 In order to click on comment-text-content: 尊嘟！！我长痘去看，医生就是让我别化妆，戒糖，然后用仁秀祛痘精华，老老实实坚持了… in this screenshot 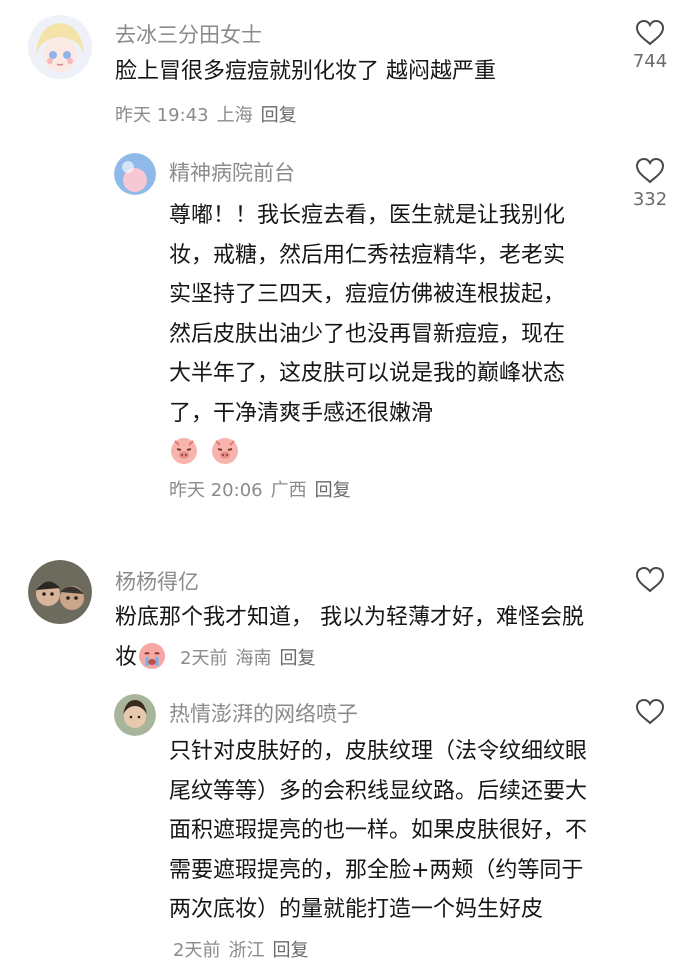, I will do `click(367, 314)`.